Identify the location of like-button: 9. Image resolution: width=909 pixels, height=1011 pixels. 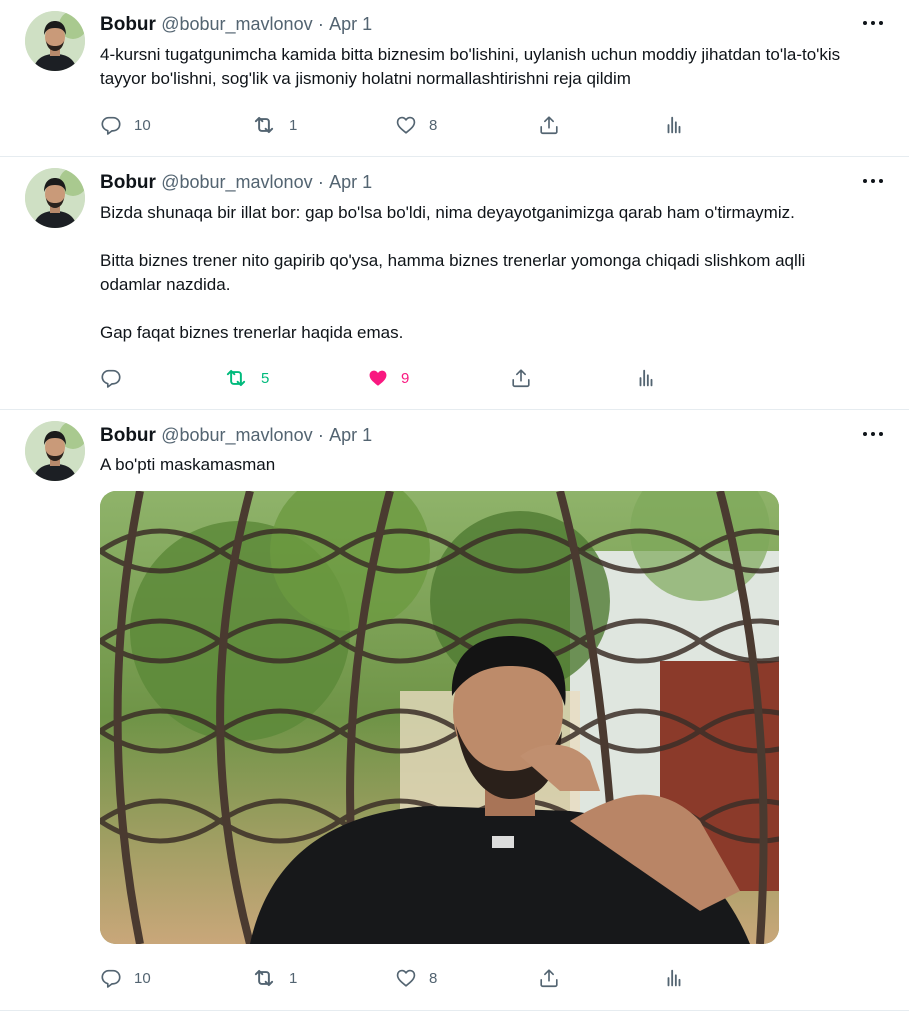
(388, 378).